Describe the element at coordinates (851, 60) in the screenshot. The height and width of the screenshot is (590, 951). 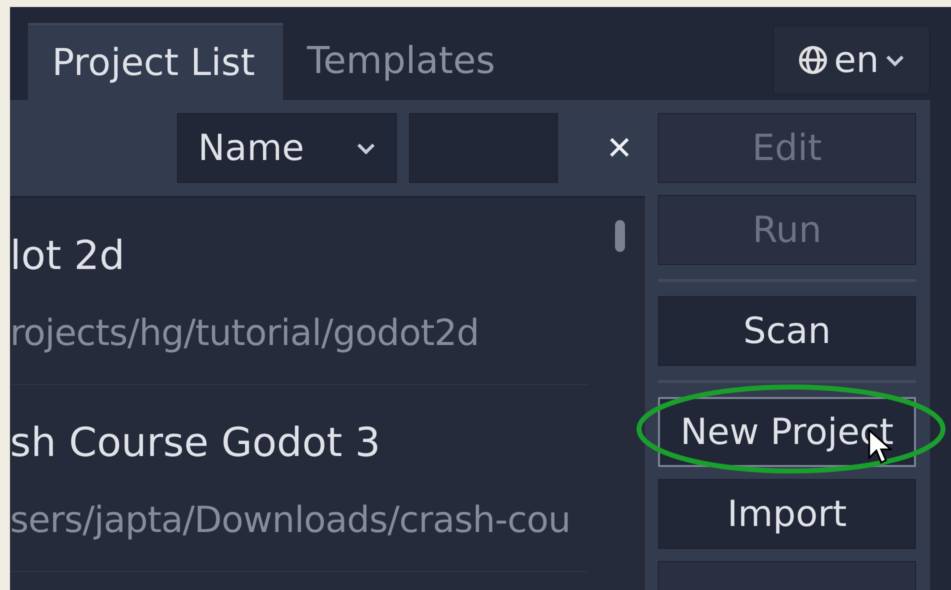
I see `language-button: en` at that location.